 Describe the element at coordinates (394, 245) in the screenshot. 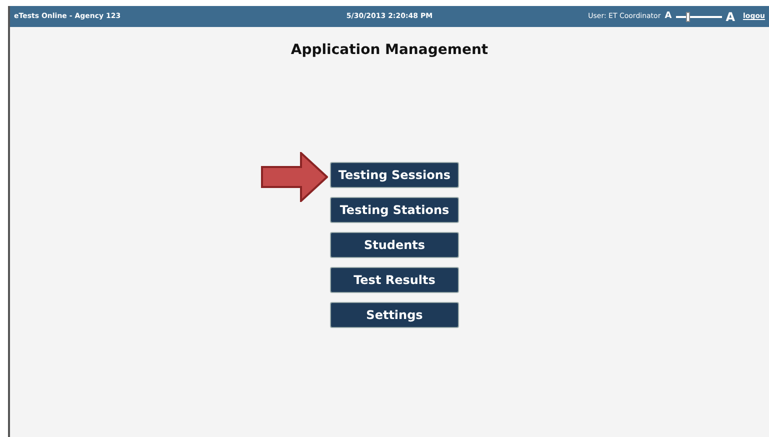

I see `menu-button: Students` at that location.